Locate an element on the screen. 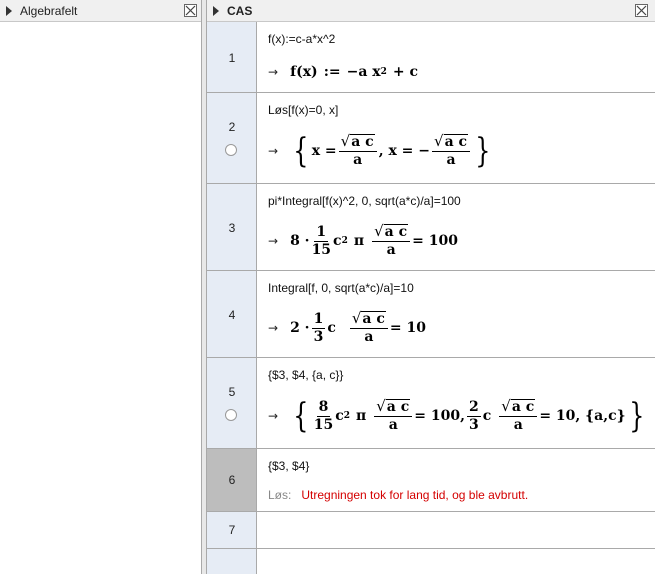 Image resolution: width=655 pixels, height=574 pixels. cas-view-header: CAS is located at coordinates (431, 11).